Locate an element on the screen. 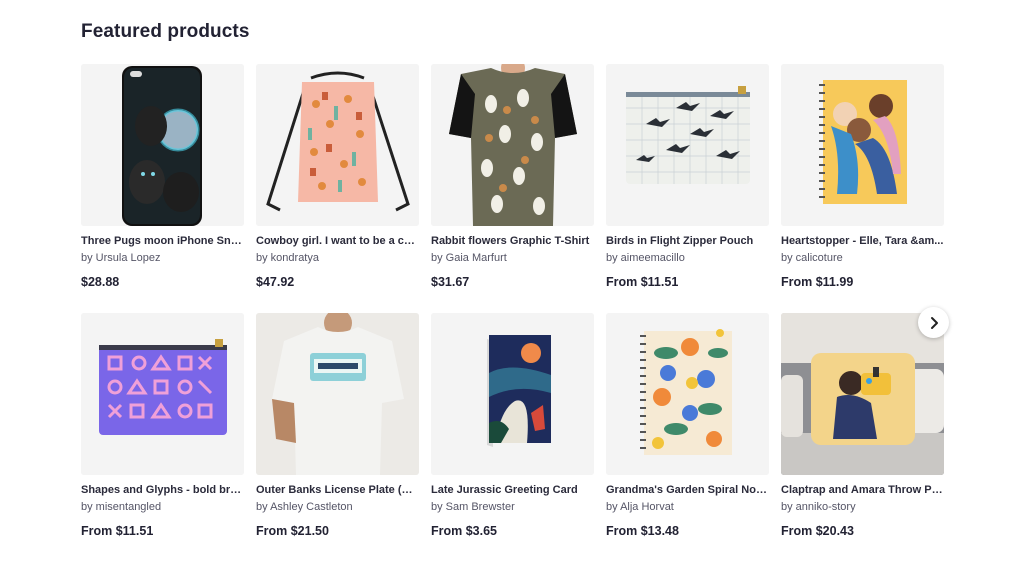 The image size is (1024, 573). product-price: $47.92 is located at coordinates (275, 282).